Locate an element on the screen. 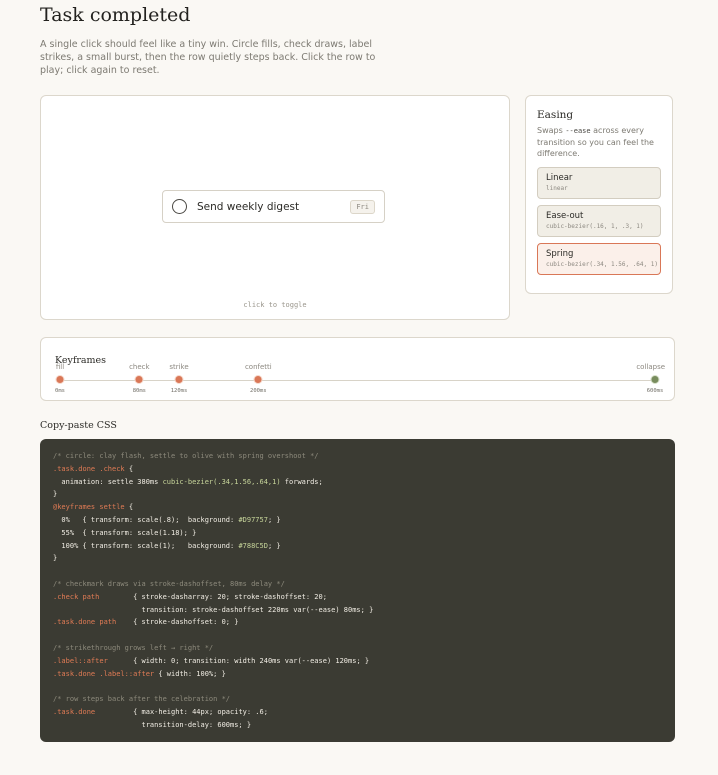  task-row: Send weekly digest Fri is located at coordinates (273, 206).